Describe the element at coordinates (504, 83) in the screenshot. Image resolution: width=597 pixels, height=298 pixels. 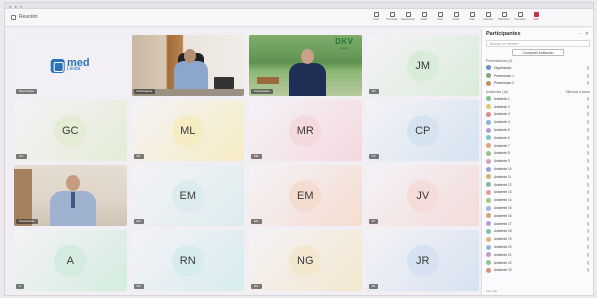
I see `participant-name: Presentador 2` at that location.